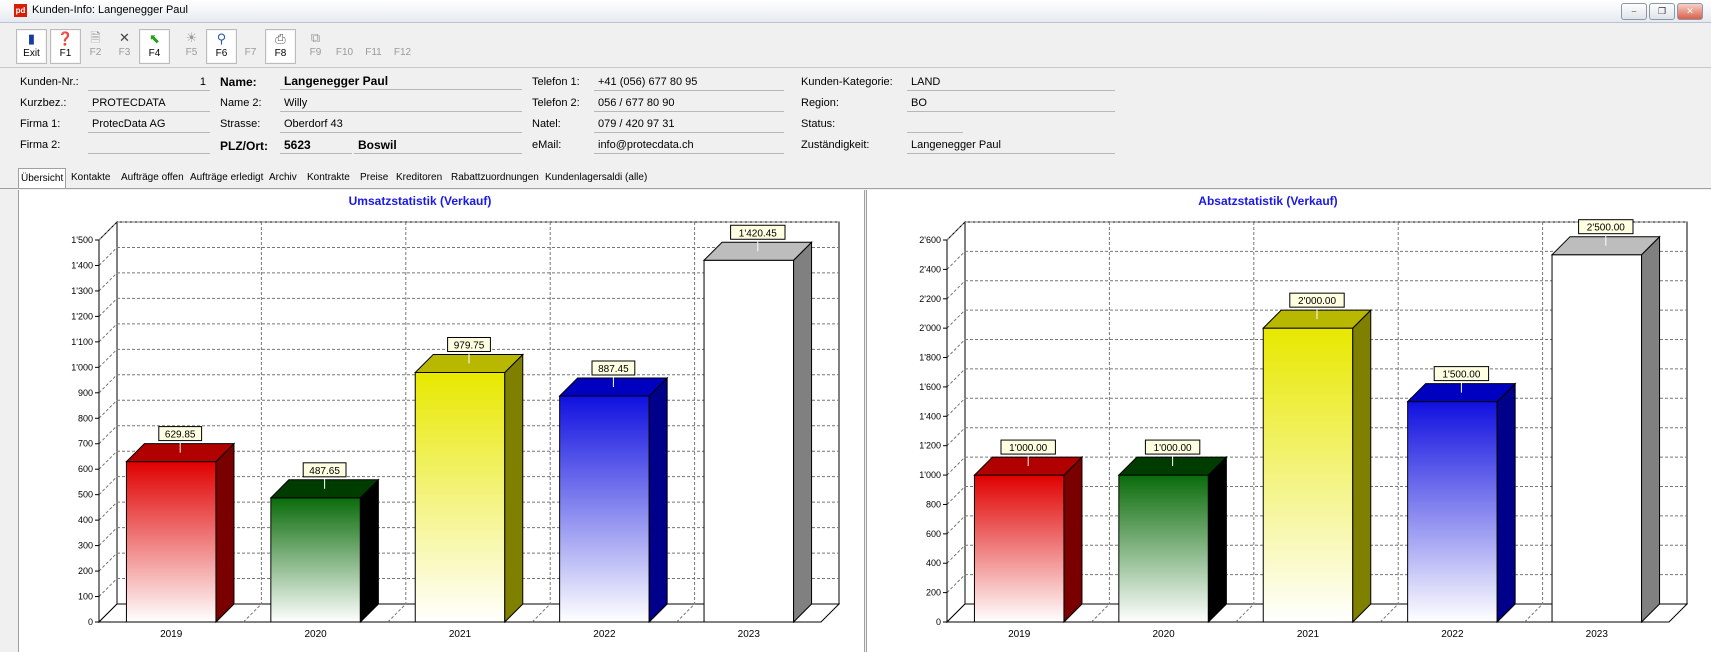 This screenshot has height=652, width=1711. What do you see at coordinates (43, 103) in the screenshot?
I see `kurzbez-label: Kurzbez.:` at bounding box center [43, 103].